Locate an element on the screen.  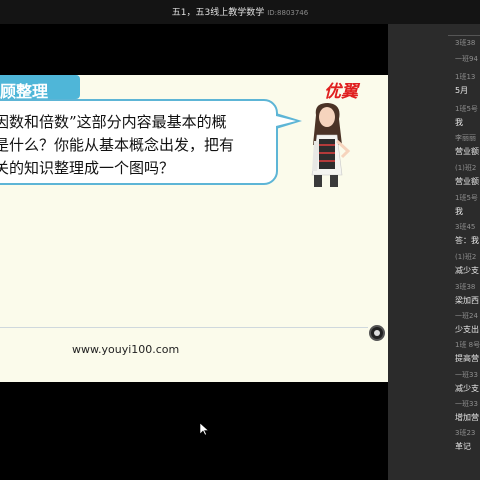
chat-text: 答：我 is located at coordinates (467, 240).